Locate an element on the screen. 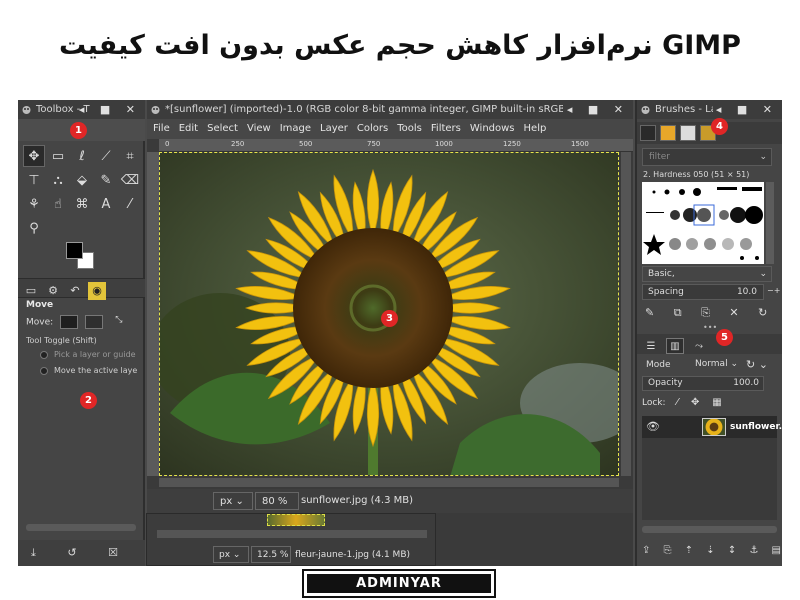  menu-edit: Edit is located at coordinates (188, 128).